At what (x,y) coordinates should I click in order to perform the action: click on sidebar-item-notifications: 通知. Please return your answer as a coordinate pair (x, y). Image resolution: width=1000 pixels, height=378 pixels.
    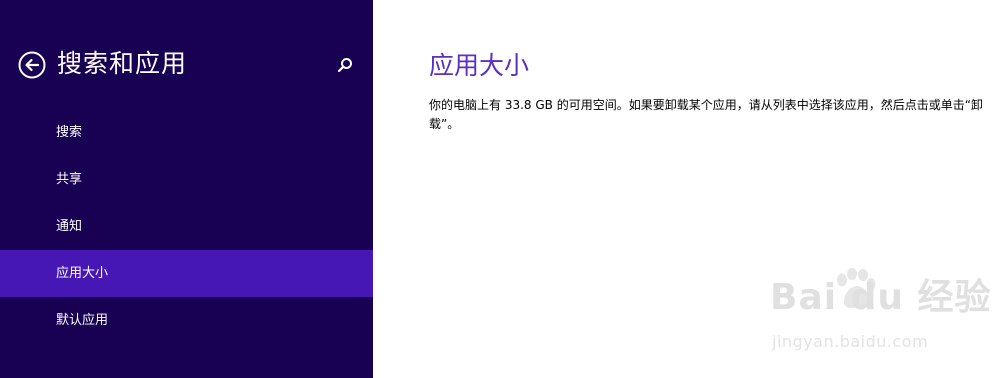
    Looking at the image, I should click on (186, 226).